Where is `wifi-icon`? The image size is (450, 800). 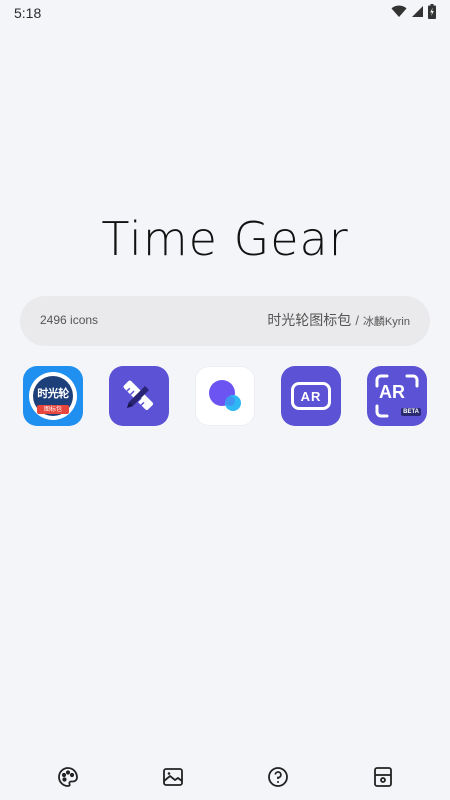
wifi-icon is located at coordinates (399, 11).